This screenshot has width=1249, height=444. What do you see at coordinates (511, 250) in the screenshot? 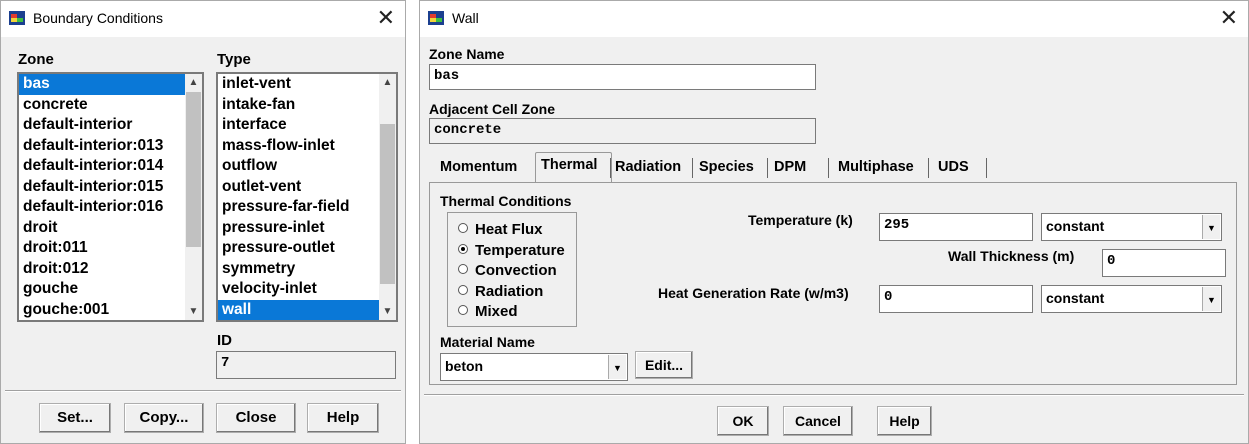
I see `radio-temperature: Temperature` at bounding box center [511, 250].